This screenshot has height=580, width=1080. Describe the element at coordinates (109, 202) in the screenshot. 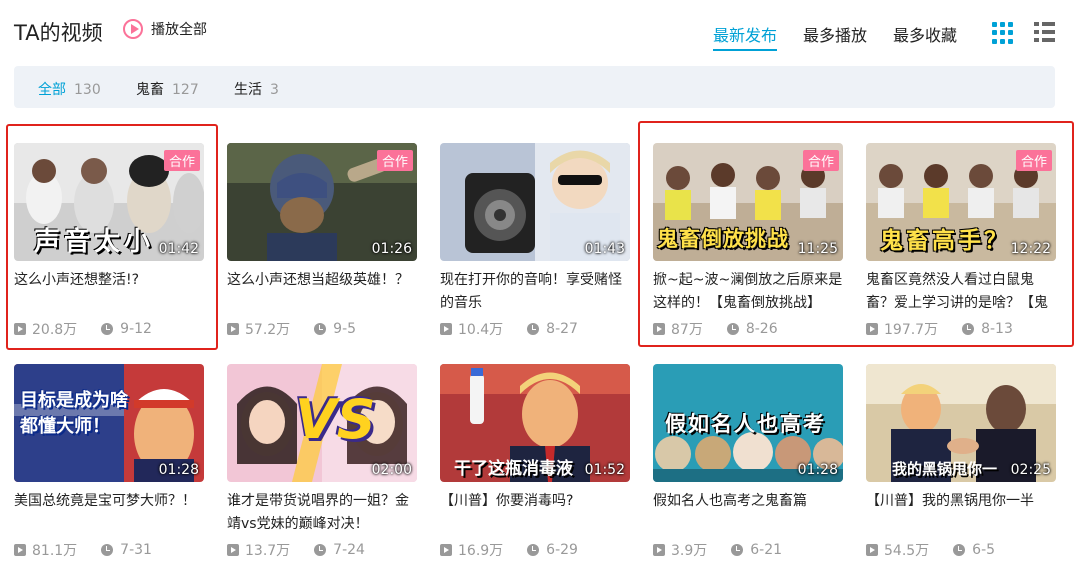

I see `video-thumbnail: 声音太小 合作 01:42` at that location.